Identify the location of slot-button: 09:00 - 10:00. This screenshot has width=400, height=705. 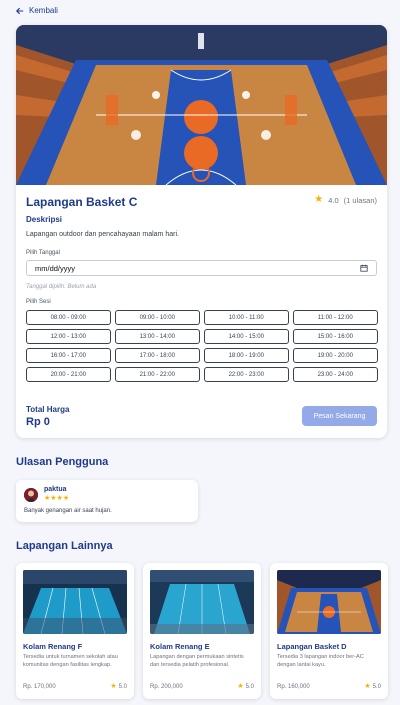
(157, 317).